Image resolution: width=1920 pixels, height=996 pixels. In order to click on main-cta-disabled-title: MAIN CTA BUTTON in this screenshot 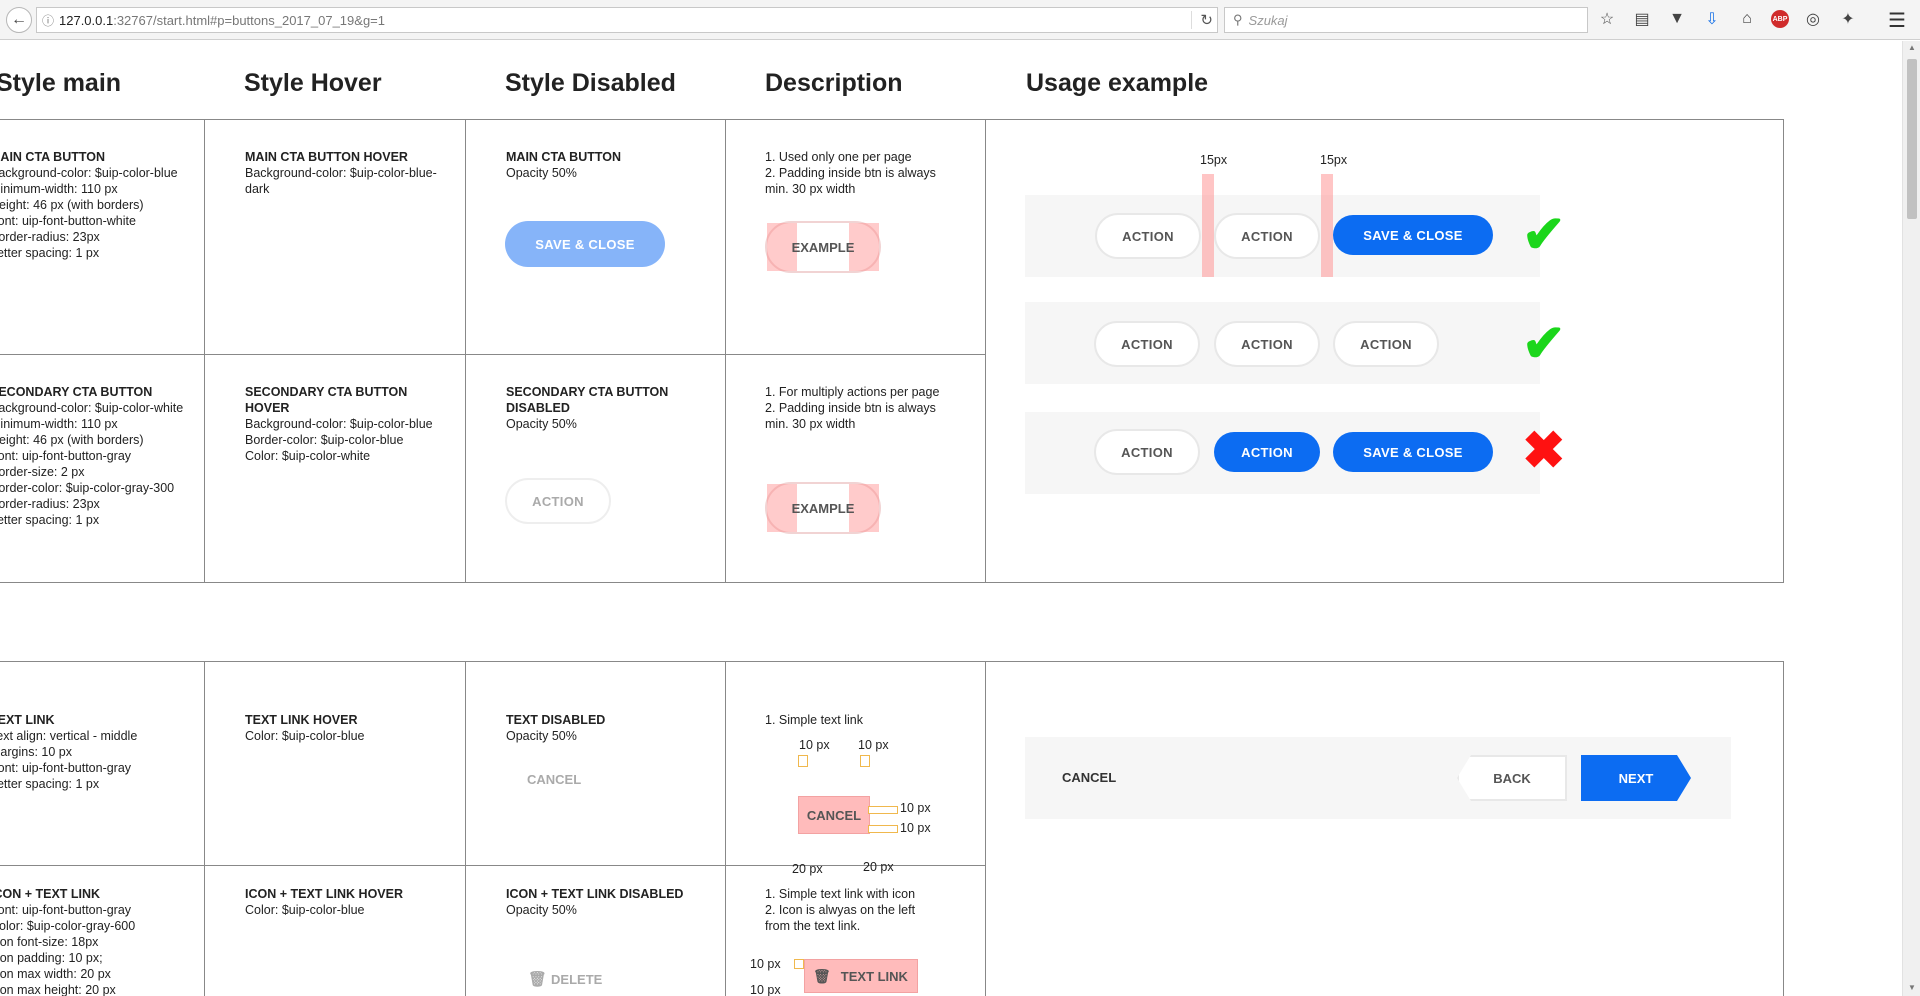, I will do `click(564, 157)`.